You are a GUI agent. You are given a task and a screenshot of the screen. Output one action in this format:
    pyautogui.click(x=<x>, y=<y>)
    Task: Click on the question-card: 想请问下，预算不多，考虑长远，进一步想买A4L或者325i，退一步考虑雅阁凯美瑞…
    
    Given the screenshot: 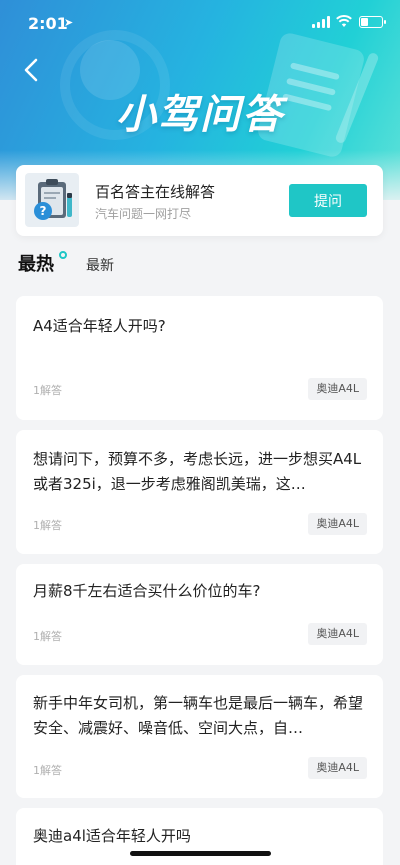 What is the action you would take?
    pyautogui.click(x=199, y=492)
    